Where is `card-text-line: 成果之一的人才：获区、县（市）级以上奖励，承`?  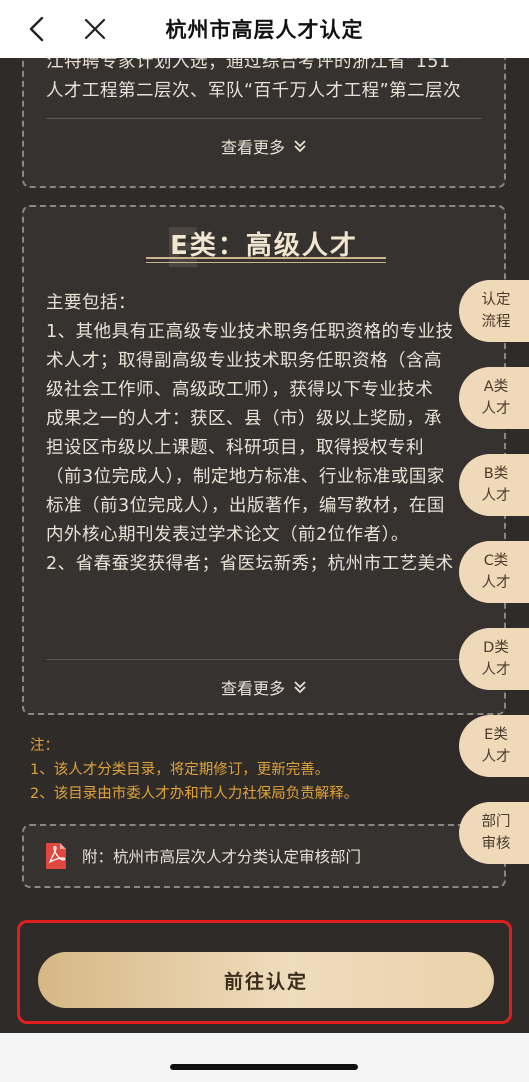 card-text-line: 成果之一的人才：获区、县（市）级以上奖励，承 is located at coordinates (244, 419).